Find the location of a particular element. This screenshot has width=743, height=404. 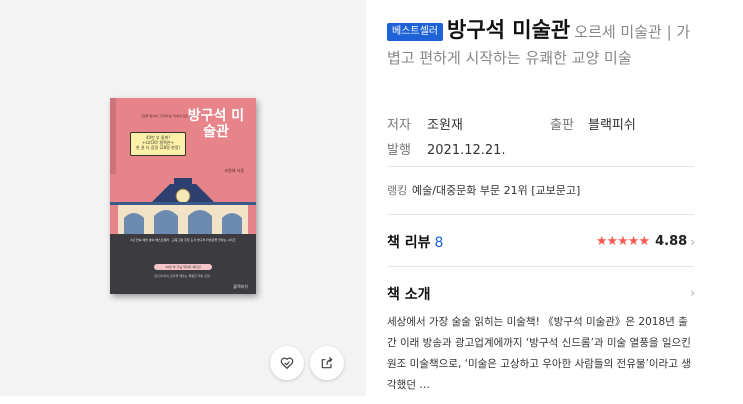

heart-check-icon is located at coordinates (287, 363).